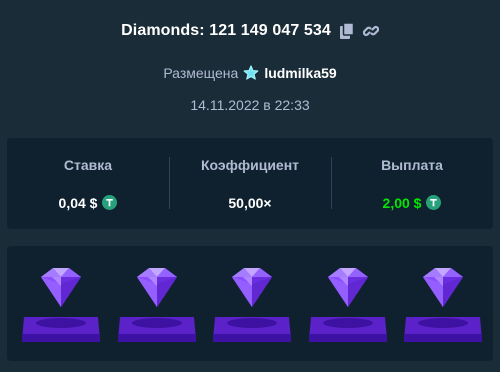 The image size is (500, 372). I want to click on star-badge-icon, so click(251, 73).